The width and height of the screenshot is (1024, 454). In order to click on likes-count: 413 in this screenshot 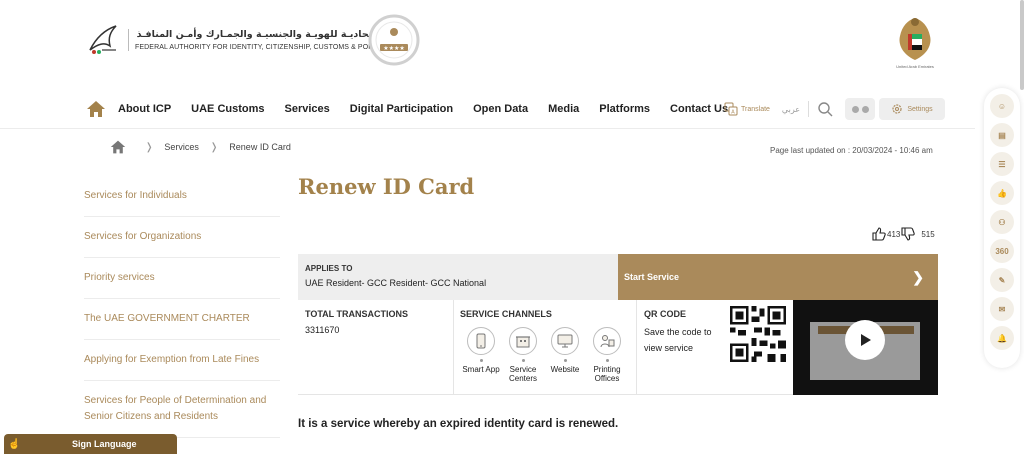, I will do `click(894, 234)`.